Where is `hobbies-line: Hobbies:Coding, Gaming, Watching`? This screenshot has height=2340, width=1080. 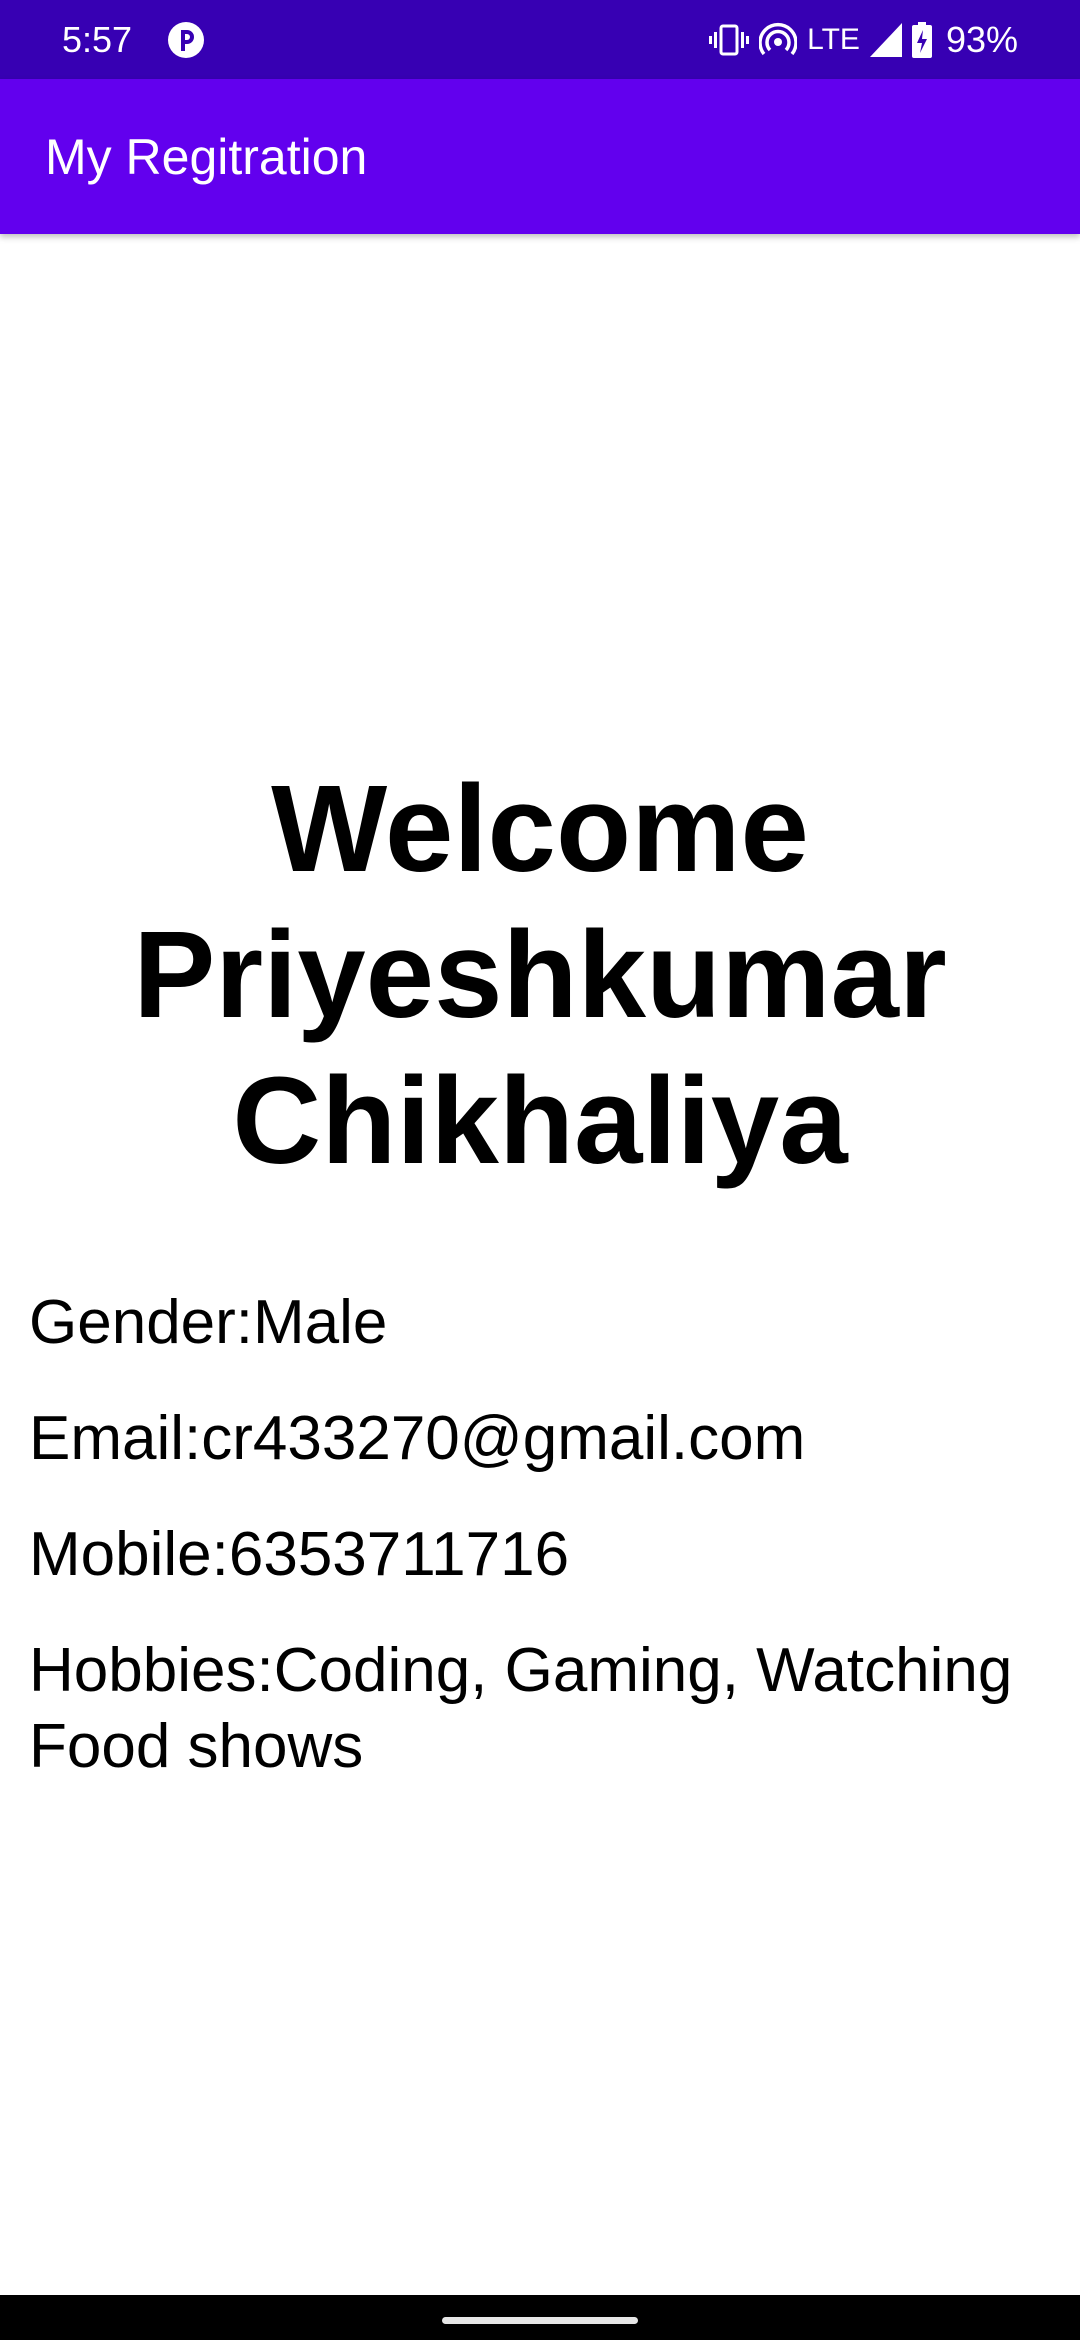
hobbies-line: Hobbies:Coding, Gaming, Watching is located at coordinates (521, 1670).